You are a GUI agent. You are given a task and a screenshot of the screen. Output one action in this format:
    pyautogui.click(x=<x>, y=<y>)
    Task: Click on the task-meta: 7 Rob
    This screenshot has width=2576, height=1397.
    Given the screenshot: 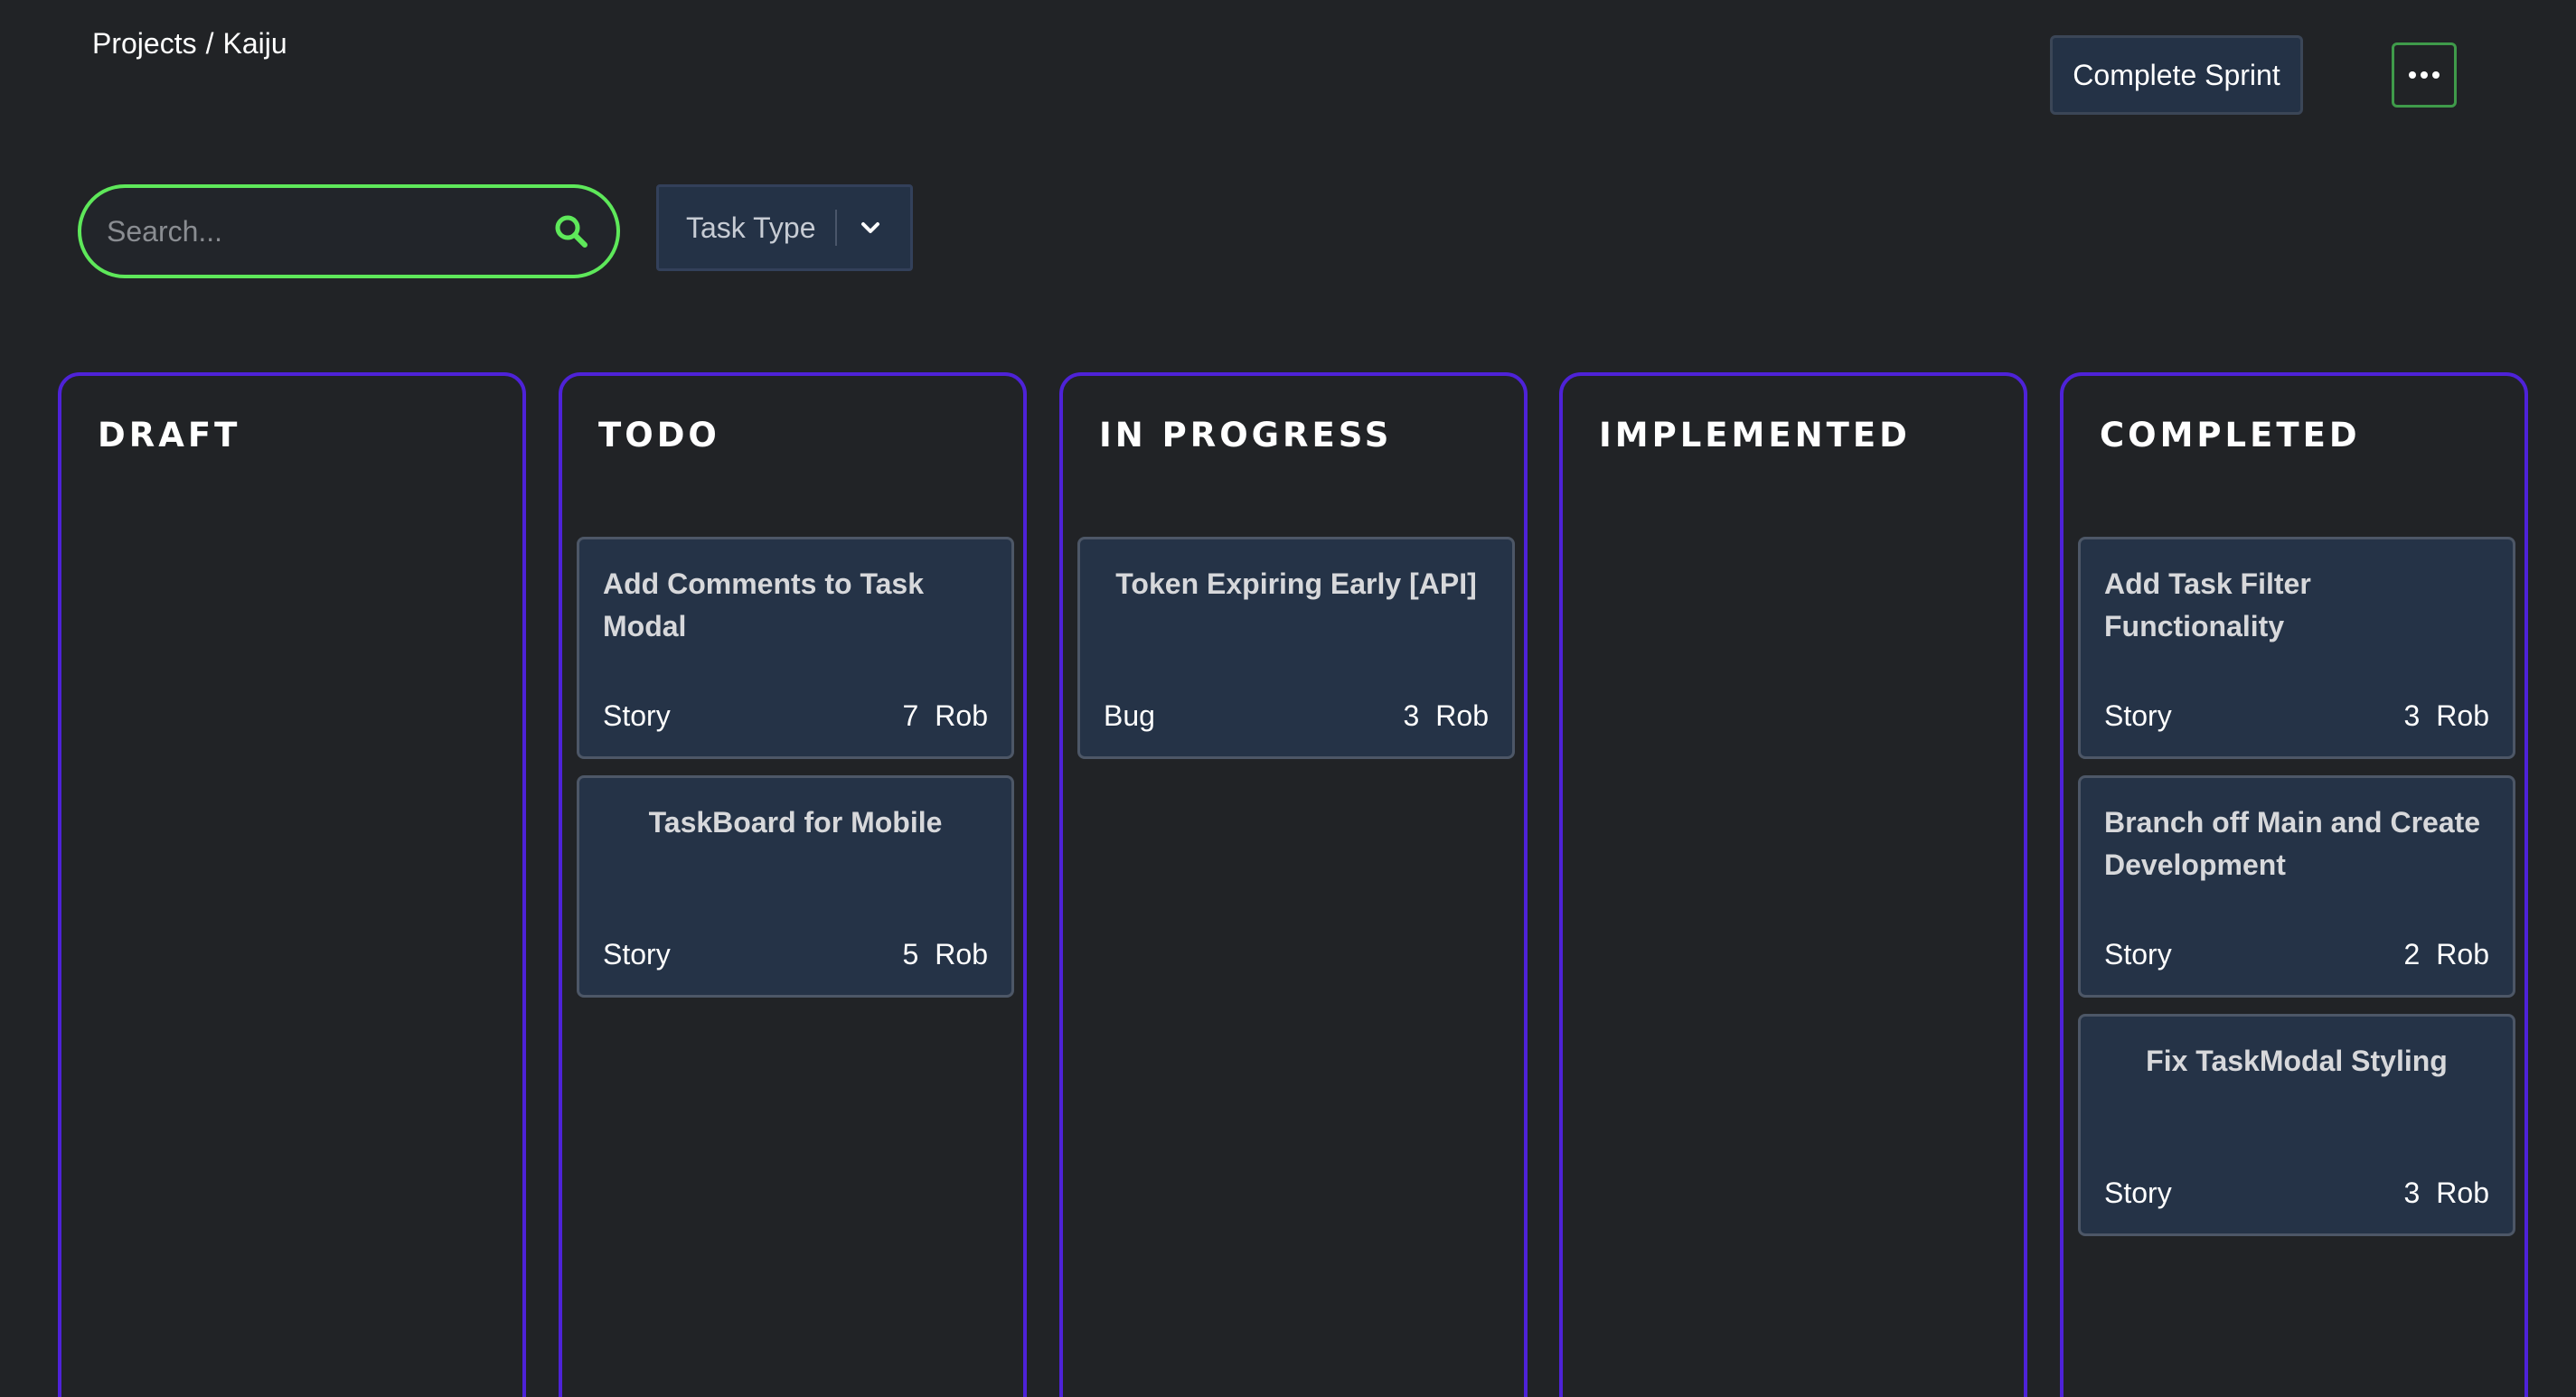 What is the action you would take?
    pyautogui.click(x=946, y=716)
    